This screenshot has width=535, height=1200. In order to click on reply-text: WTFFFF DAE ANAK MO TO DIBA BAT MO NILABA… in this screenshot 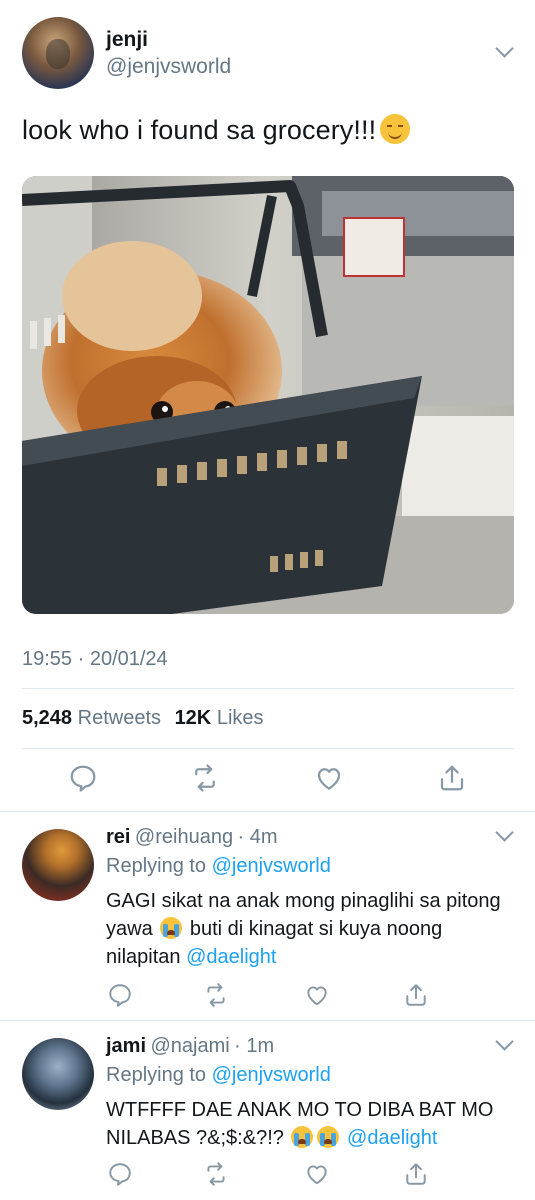, I will do `click(306, 1124)`.